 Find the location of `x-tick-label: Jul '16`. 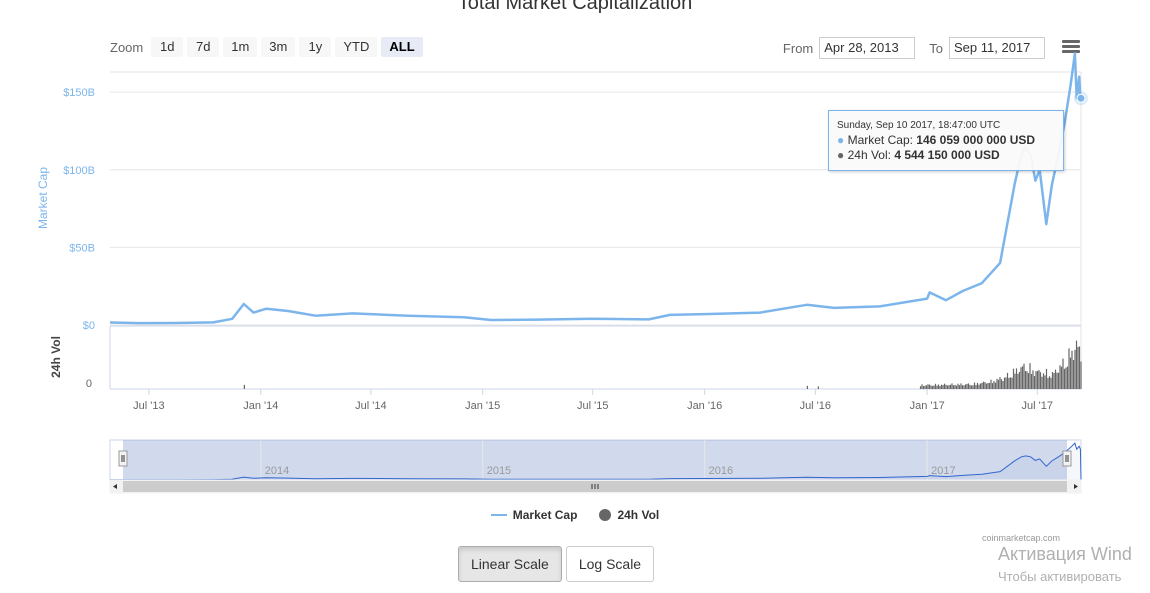

x-tick-label: Jul '16 is located at coordinates (815, 406).